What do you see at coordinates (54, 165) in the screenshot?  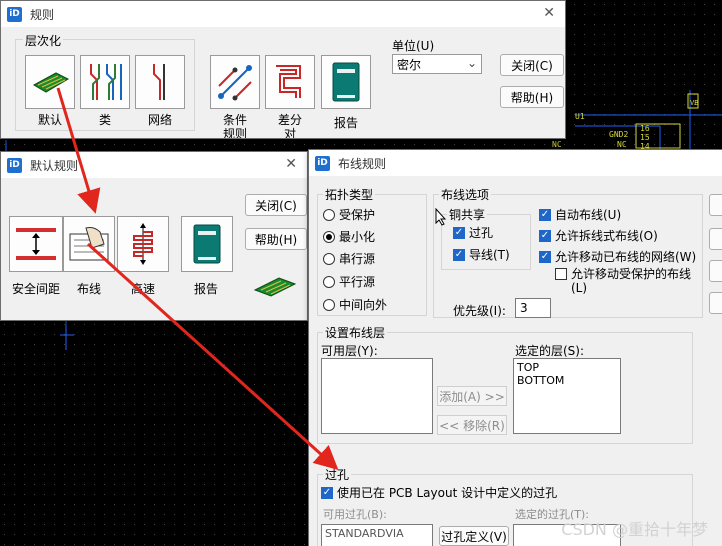 I see `window-title: 默认规则` at bounding box center [54, 165].